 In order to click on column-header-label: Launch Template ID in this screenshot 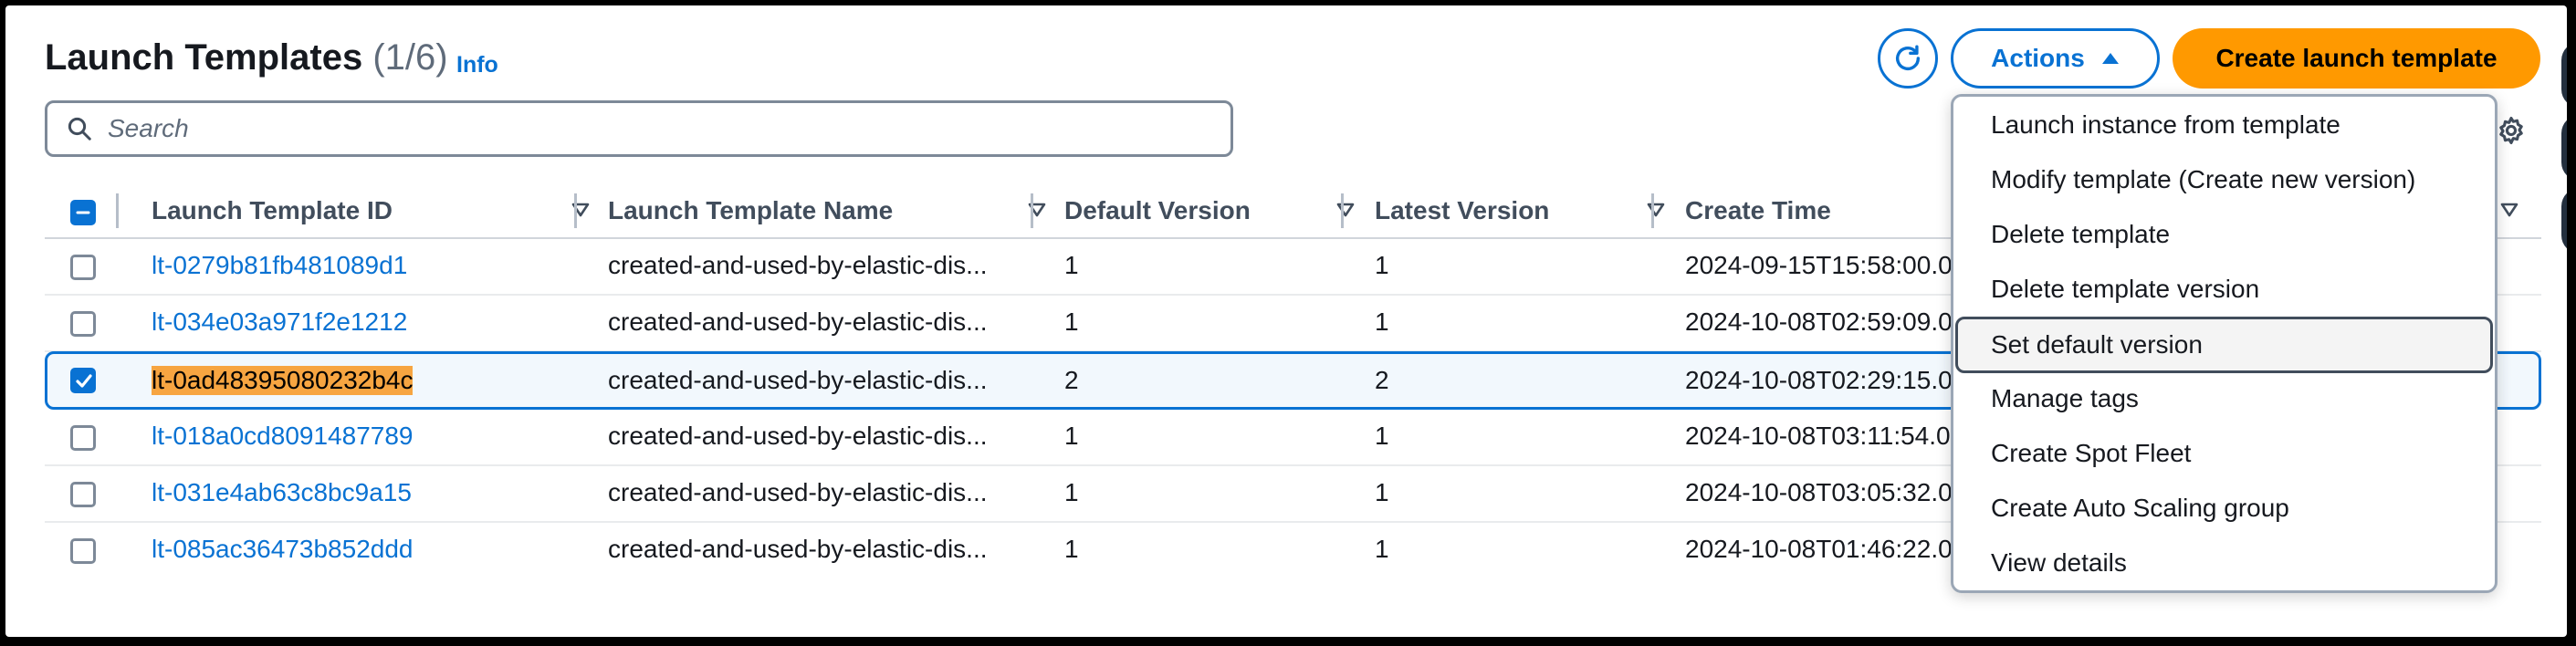, I will do `click(272, 210)`.